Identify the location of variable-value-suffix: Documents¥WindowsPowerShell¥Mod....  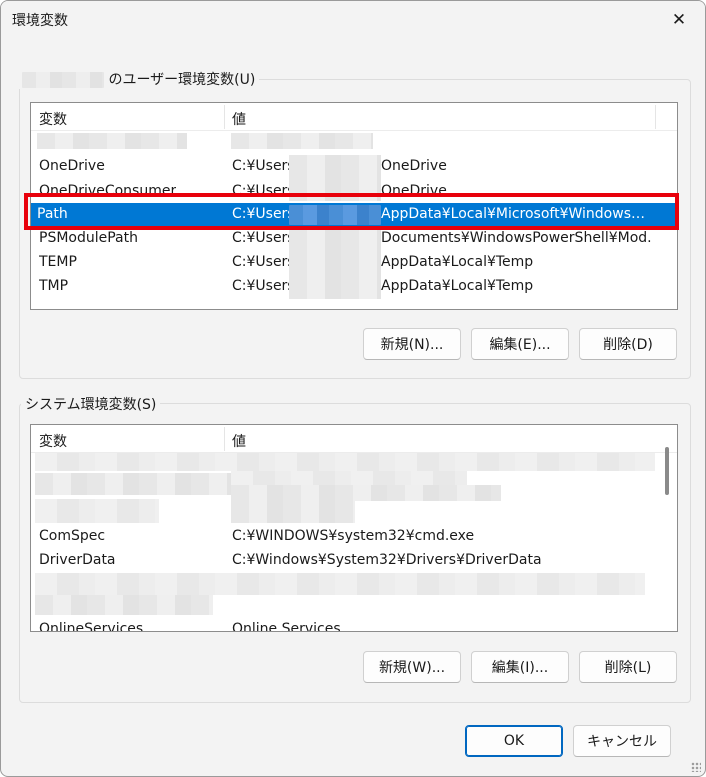
(517, 238).